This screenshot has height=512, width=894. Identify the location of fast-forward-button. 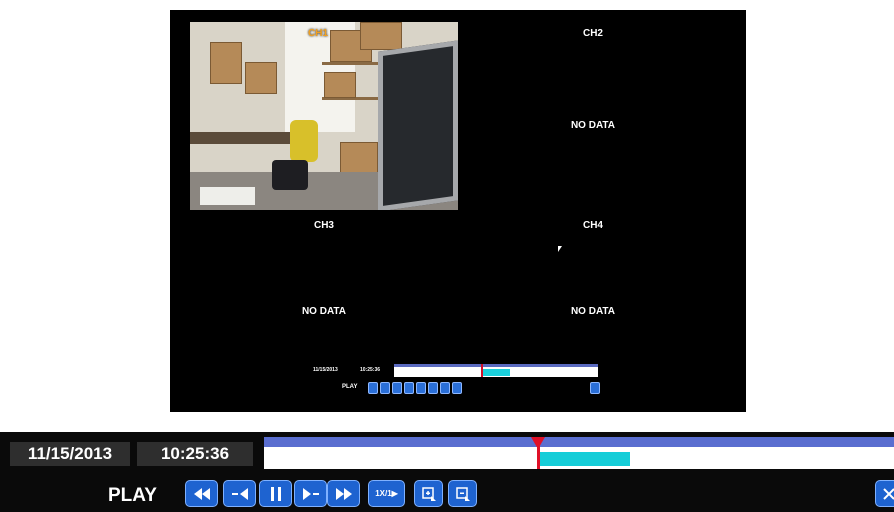
(343, 493).